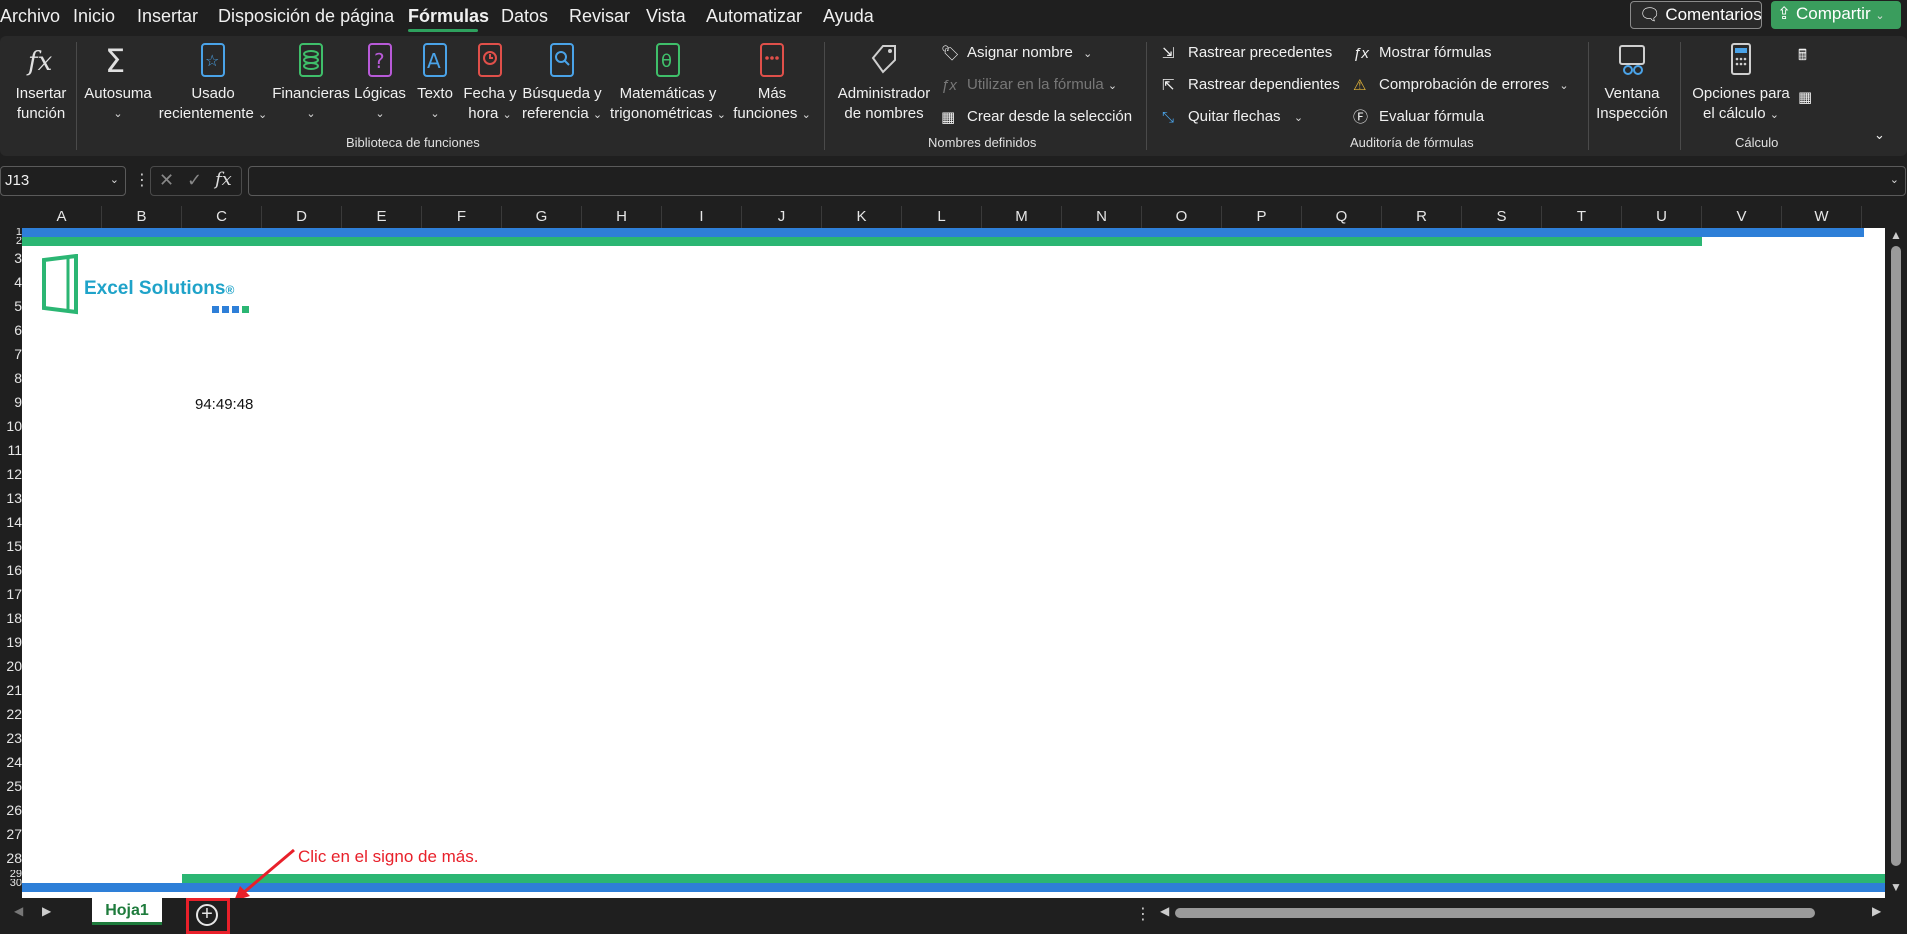 This screenshot has width=1907, height=934. What do you see at coordinates (166, 180) in the screenshot?
I see `cancel-icon: ✕` at bounding box center [166, 180].